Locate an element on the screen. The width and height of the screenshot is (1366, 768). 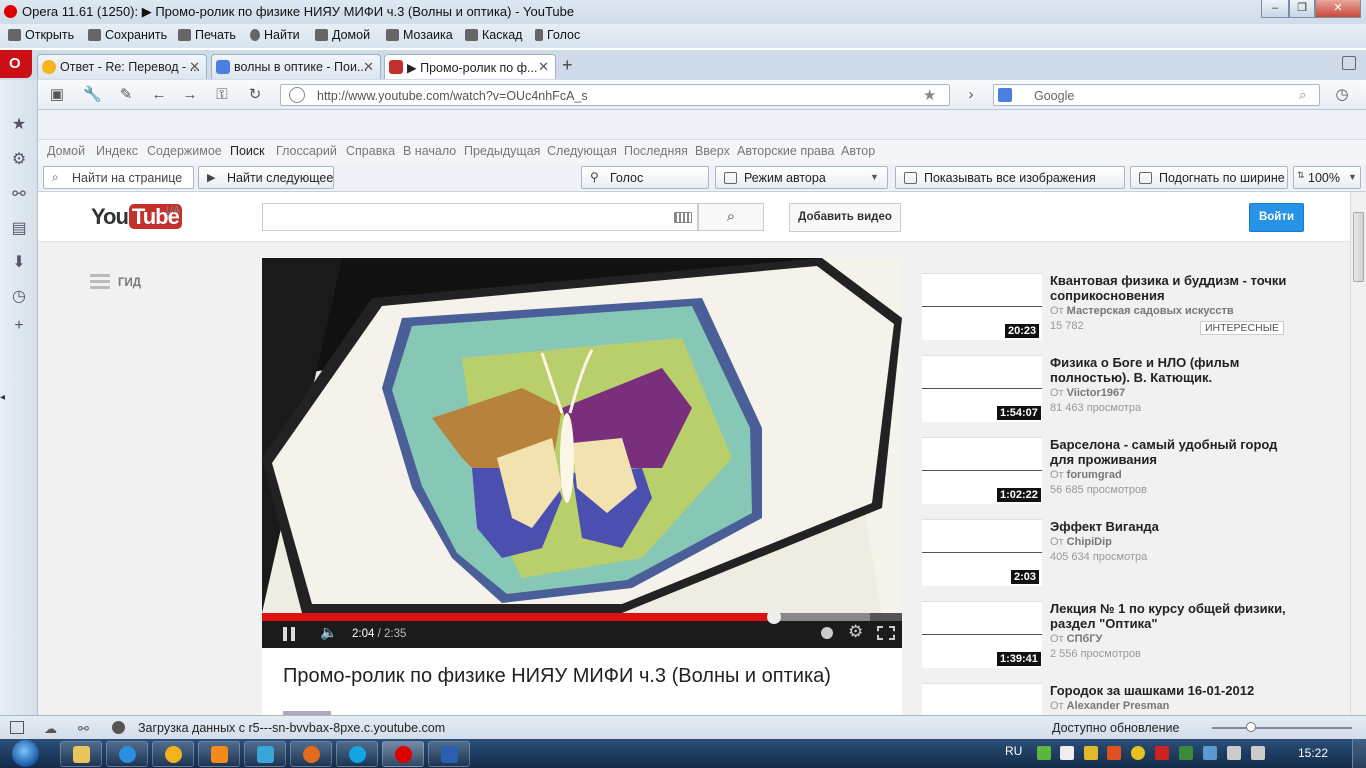
speed-clock-icon: ◷ is located at coordinates (1342, 95).